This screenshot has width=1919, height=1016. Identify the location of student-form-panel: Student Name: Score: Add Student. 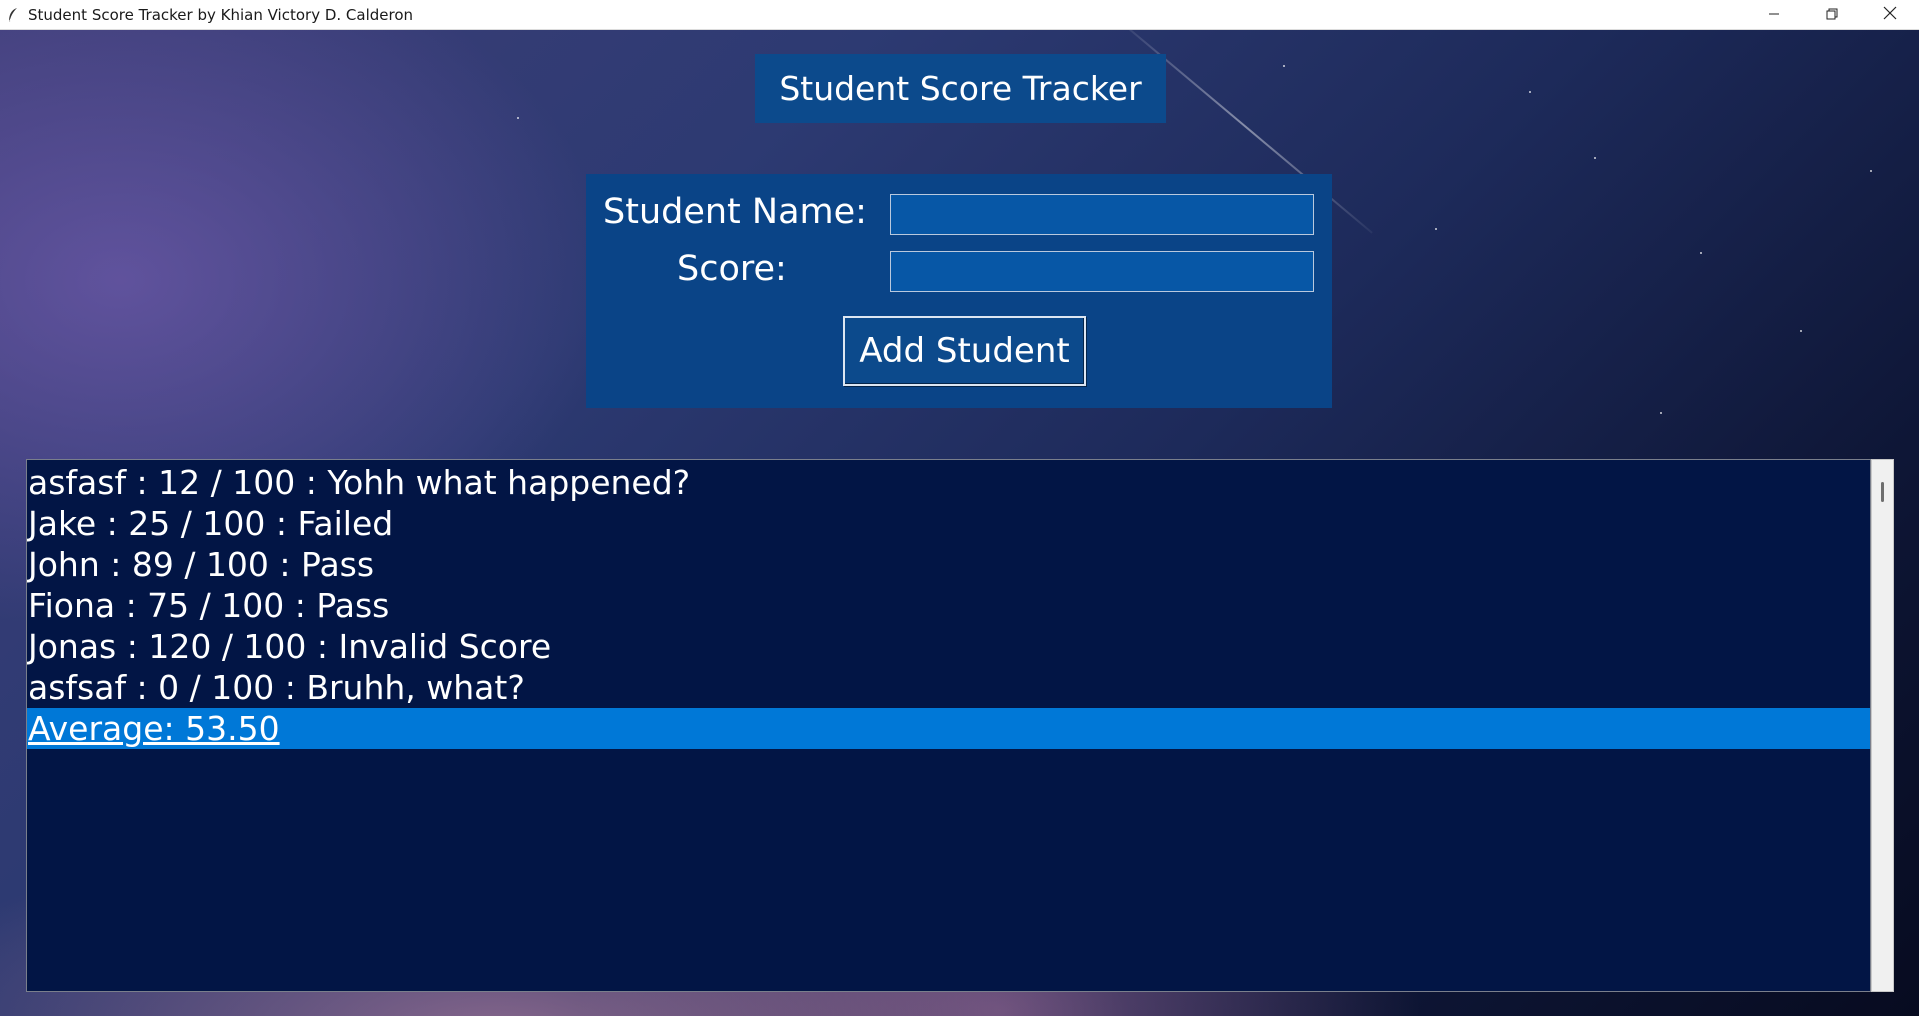
(959, 291).